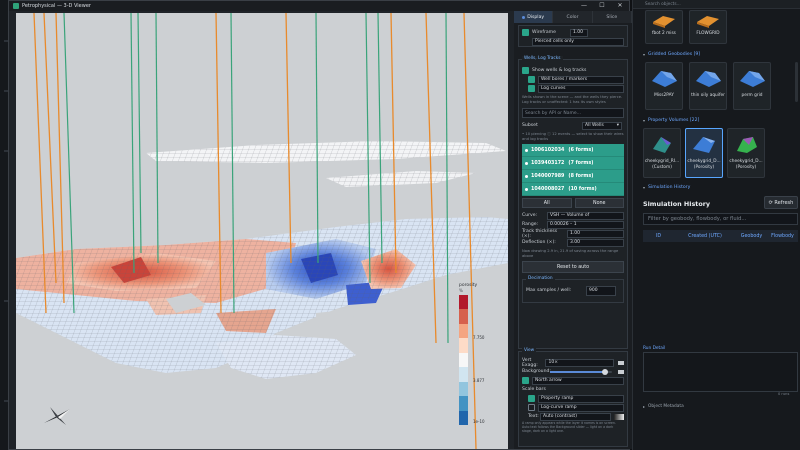 The image size is (800, 450). Describe the element at coordinates (319, 6) in the screenshot. I see `window-titlebar: Petrophysical — 3-D Viewer — ☐ ✕` at that location.